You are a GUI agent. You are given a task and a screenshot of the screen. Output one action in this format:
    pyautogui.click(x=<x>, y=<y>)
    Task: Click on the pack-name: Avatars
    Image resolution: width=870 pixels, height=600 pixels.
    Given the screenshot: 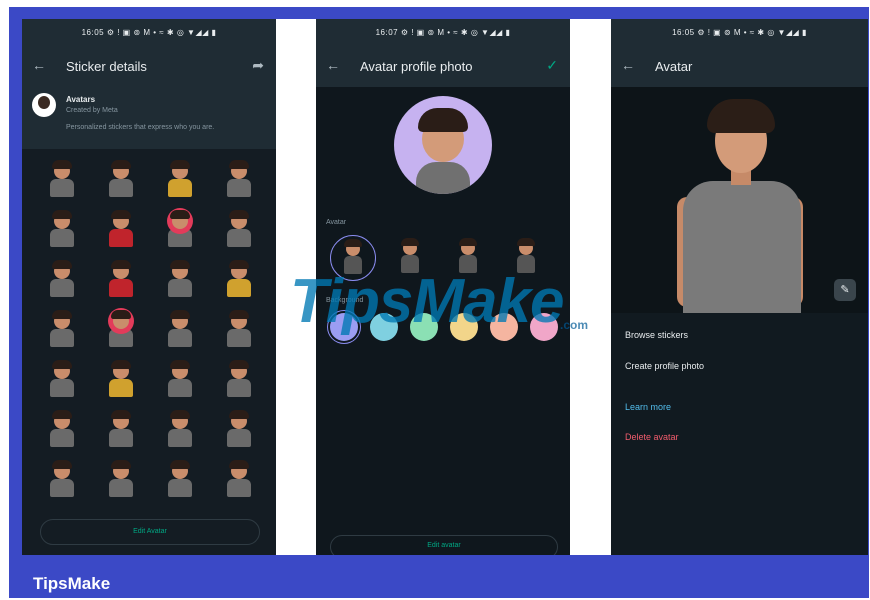 What is the action you would take?
    pyautogui.click(x=81, y=99)
    